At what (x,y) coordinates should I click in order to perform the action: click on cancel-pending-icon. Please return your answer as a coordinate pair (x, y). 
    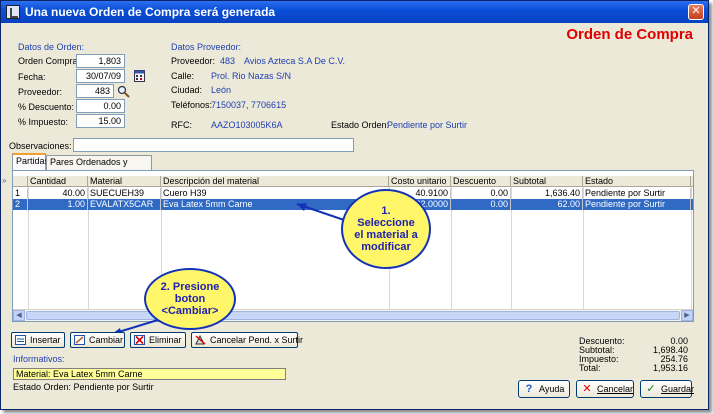
    Looking at the image, I should click on (200, 340).